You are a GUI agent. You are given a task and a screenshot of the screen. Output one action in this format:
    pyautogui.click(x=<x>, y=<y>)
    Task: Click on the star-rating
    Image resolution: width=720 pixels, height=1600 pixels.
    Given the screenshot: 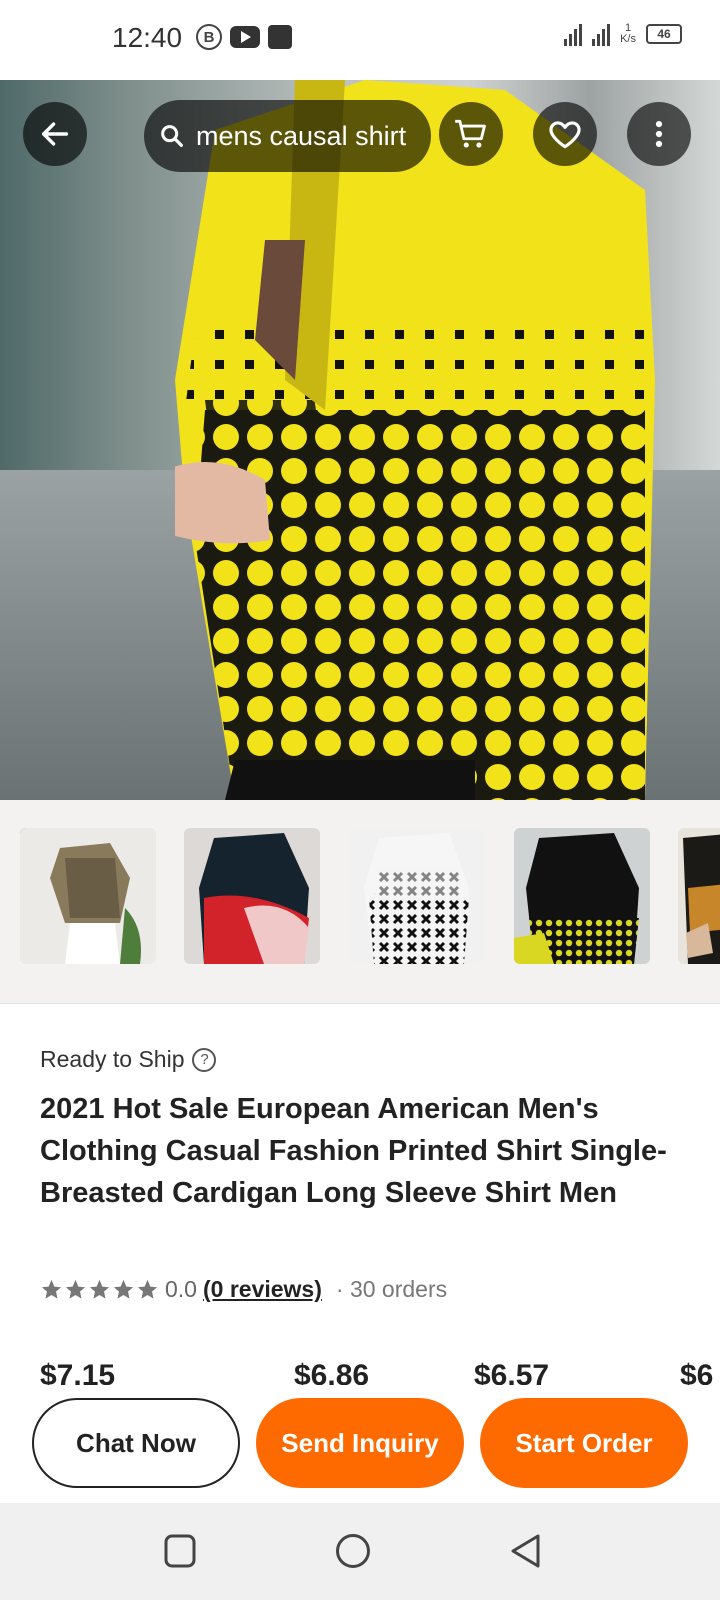 What is the action you would take?
    pyautogui.click(x=99, y=1289)
    